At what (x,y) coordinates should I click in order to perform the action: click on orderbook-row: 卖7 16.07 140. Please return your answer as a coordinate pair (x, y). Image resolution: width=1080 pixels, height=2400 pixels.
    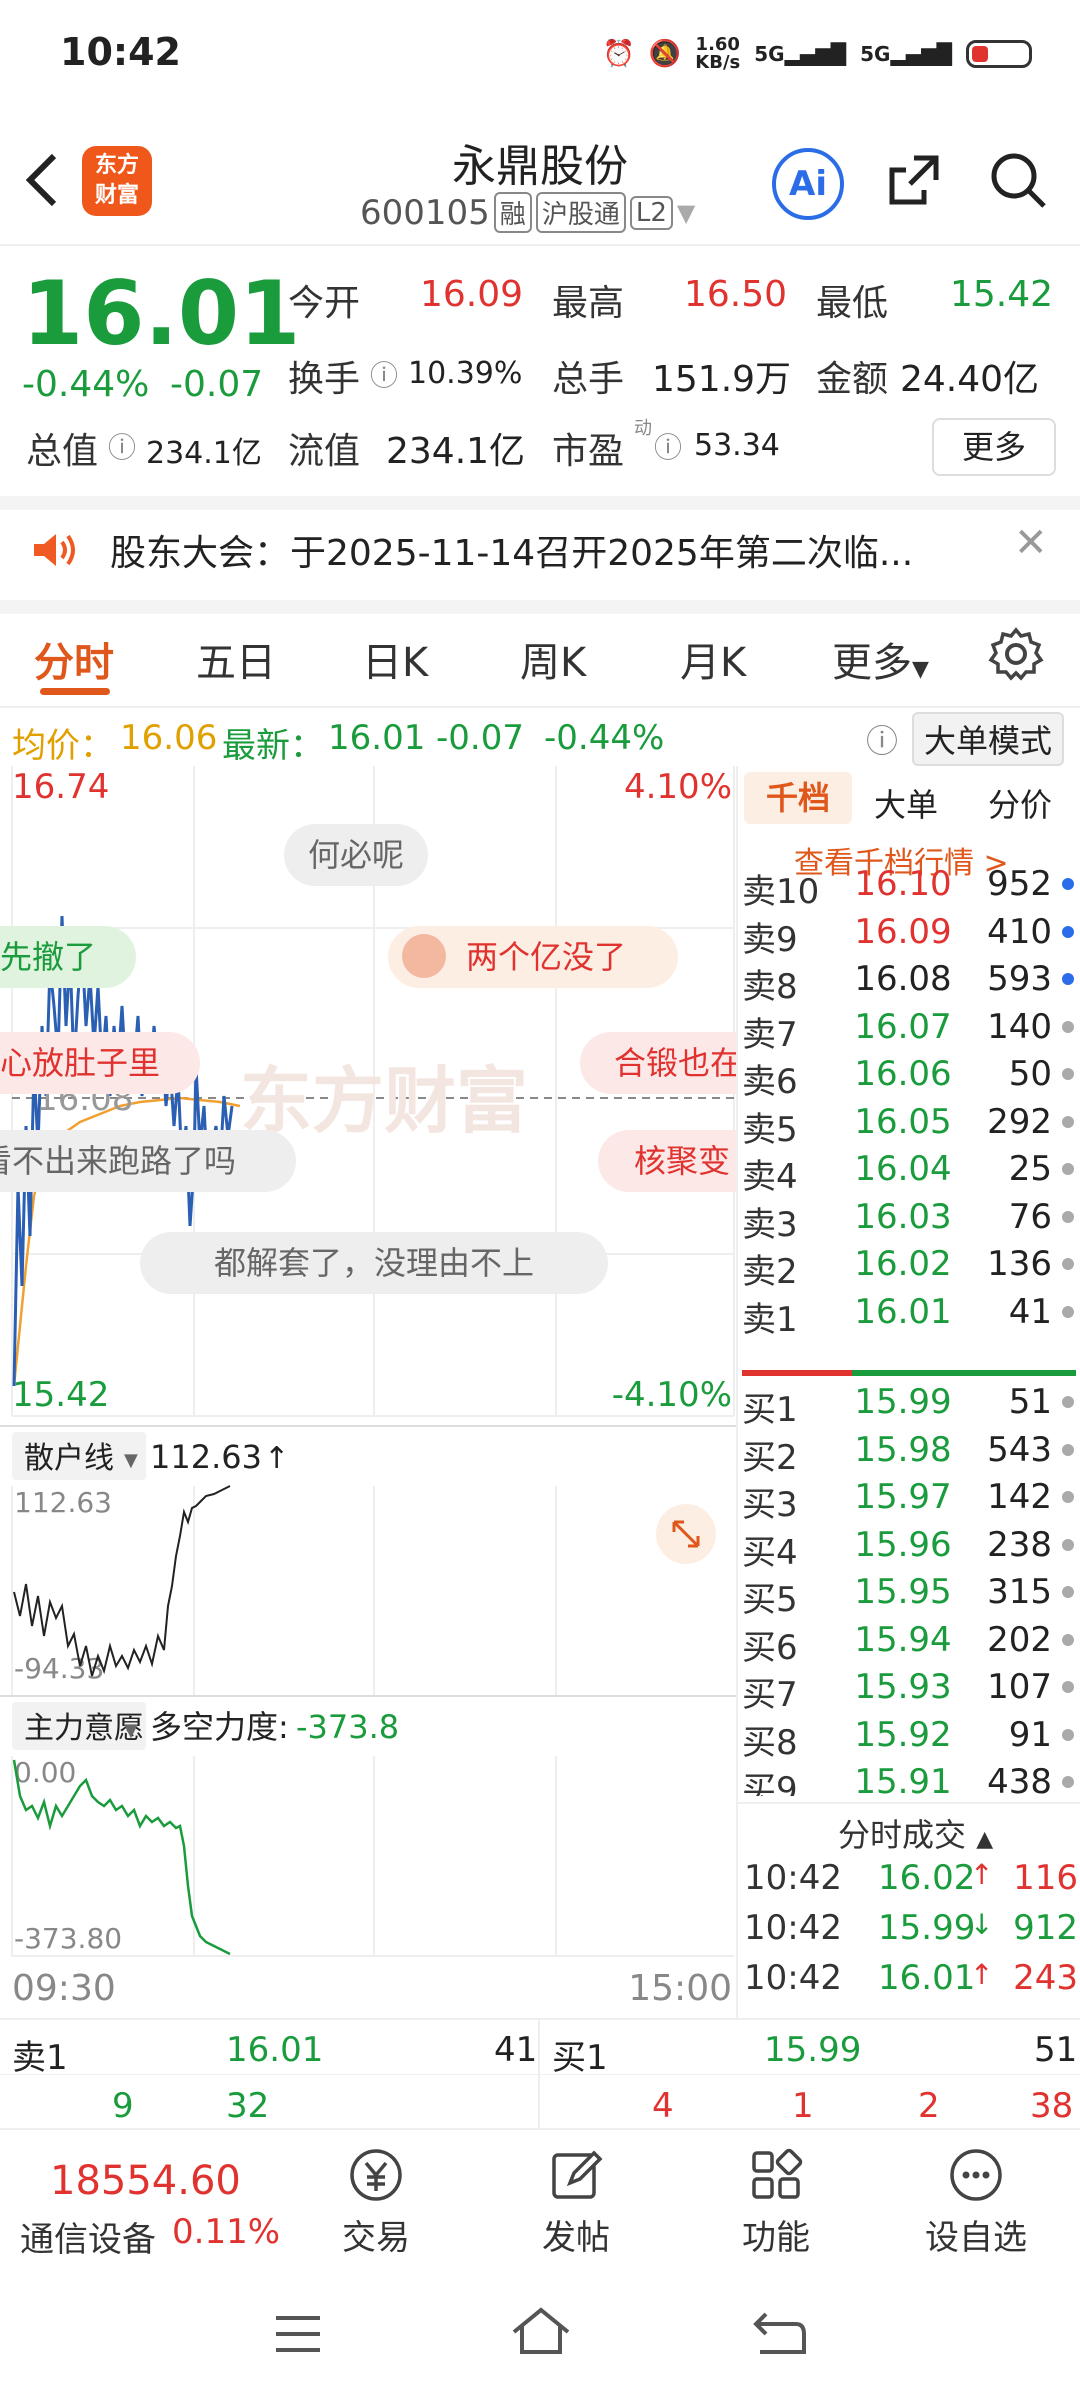
    Looking at the image, I should click on (909, 1031).